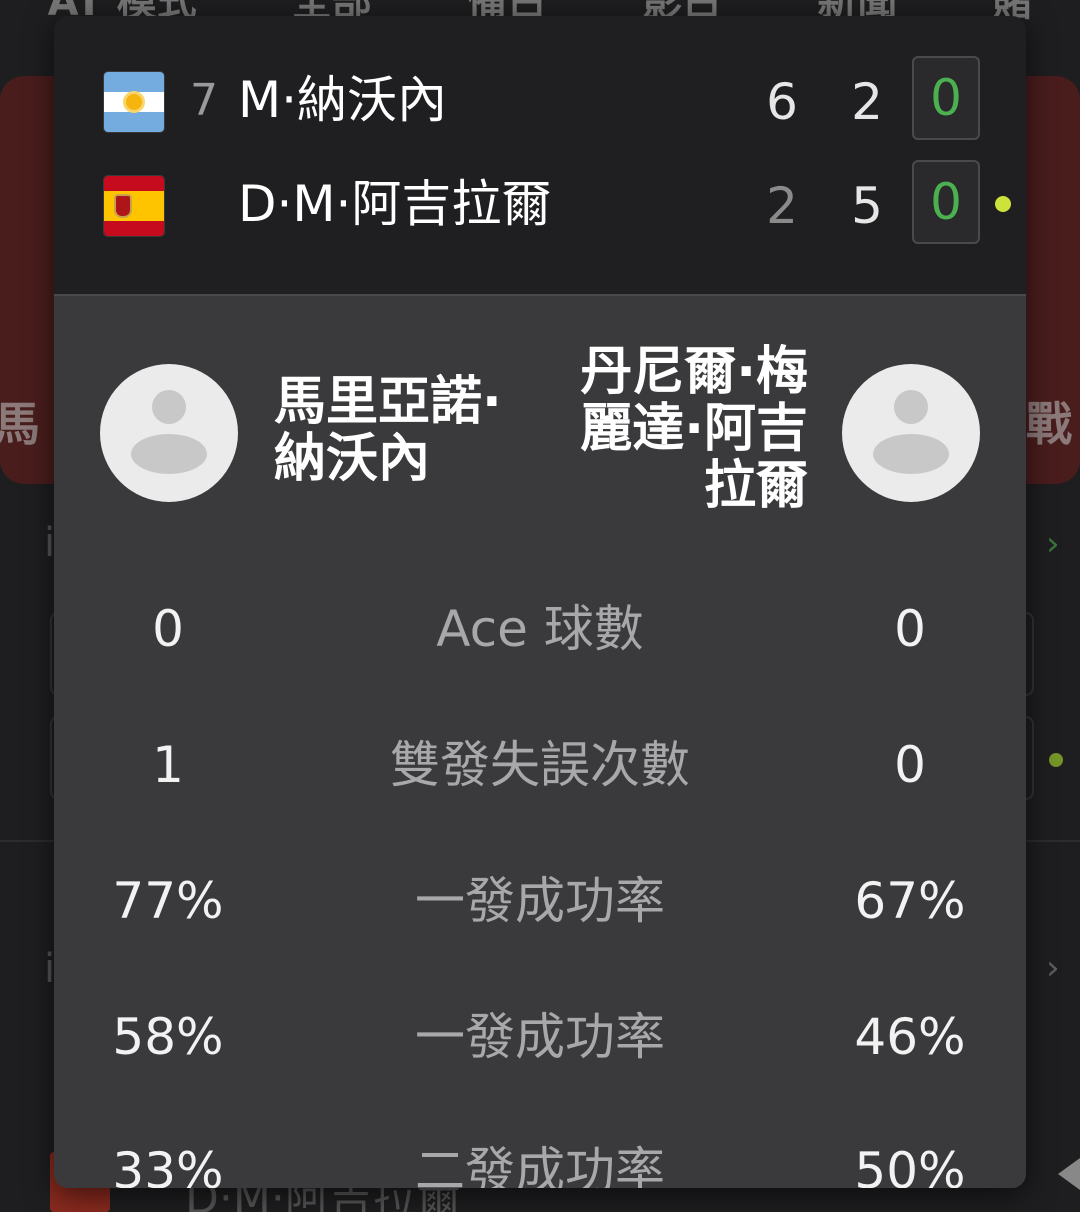  What do you see at coordinates (782, 102) in the screenshot?
I see `set-score: 6` at bounding box center [782, 102].